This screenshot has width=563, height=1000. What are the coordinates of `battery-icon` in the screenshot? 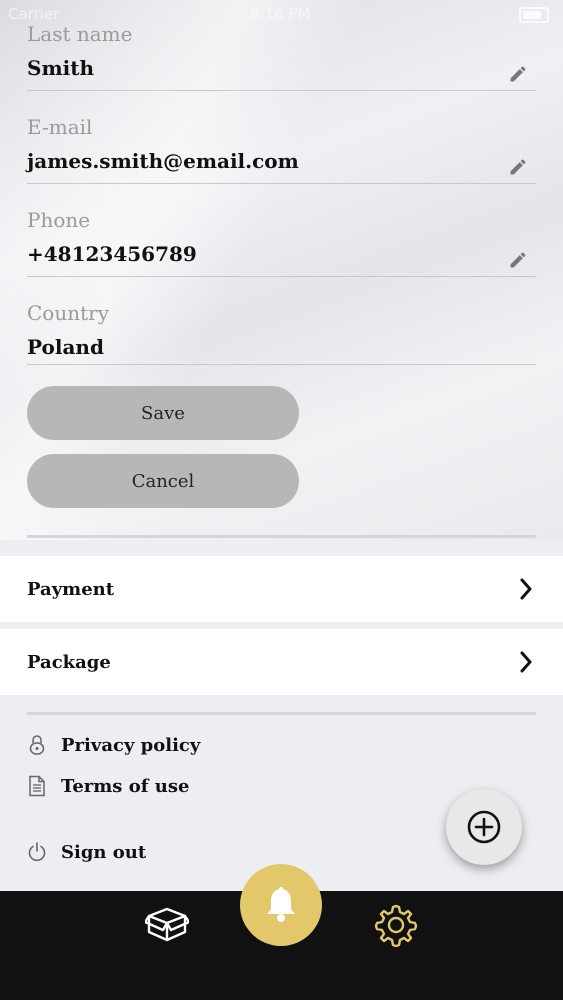 It's located at (534, 15).